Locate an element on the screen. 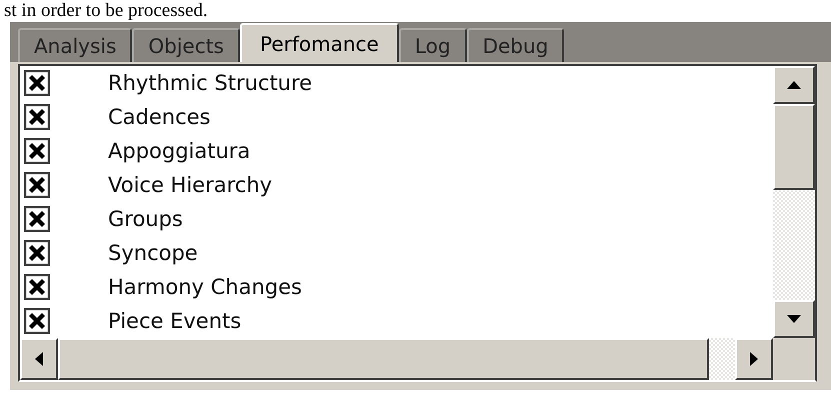 The image size is (831, 415). option-label: Piece Events is located at coordinates (175, 321).